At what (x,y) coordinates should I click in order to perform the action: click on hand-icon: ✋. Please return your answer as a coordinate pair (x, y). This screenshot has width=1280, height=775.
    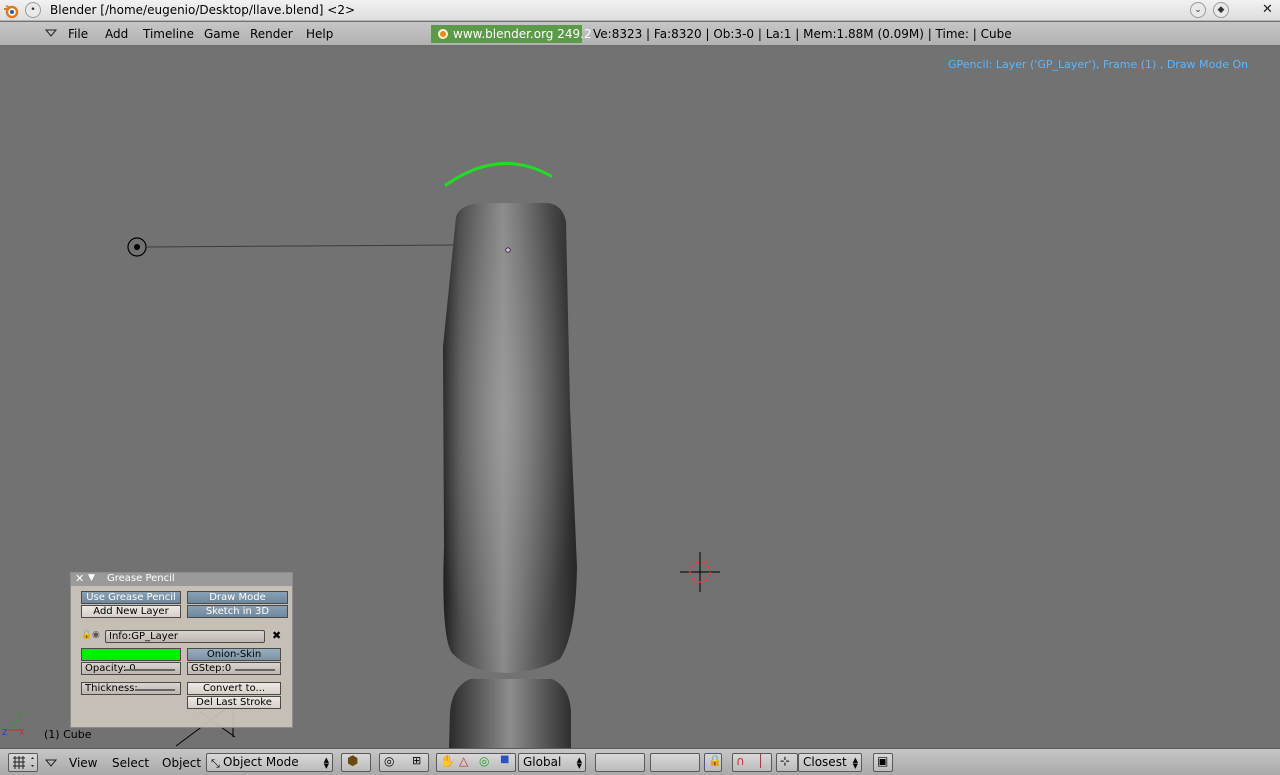
    Looking at the image, I should click on (447, 761).